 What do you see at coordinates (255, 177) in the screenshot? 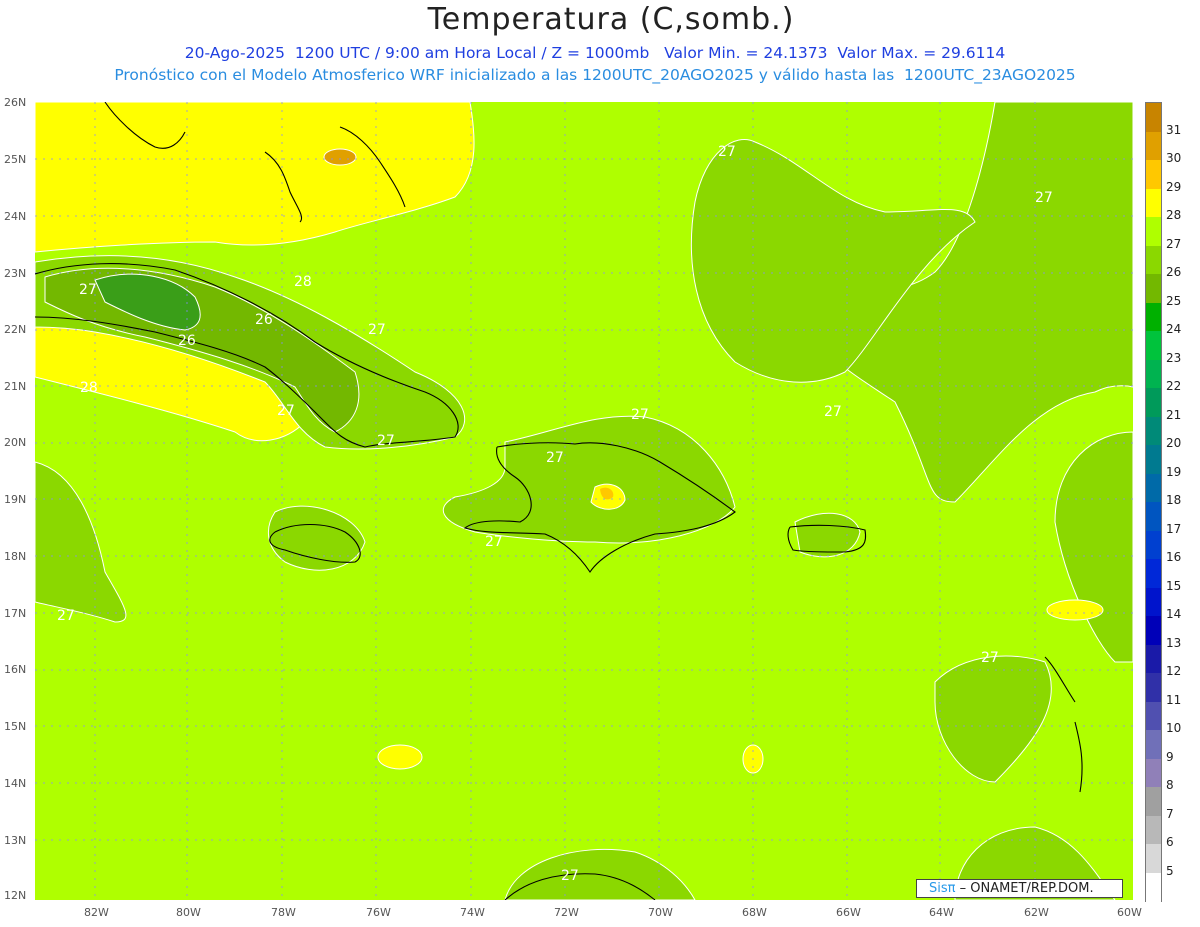
I see `warm-region-north` at bounding box center [255, 177].